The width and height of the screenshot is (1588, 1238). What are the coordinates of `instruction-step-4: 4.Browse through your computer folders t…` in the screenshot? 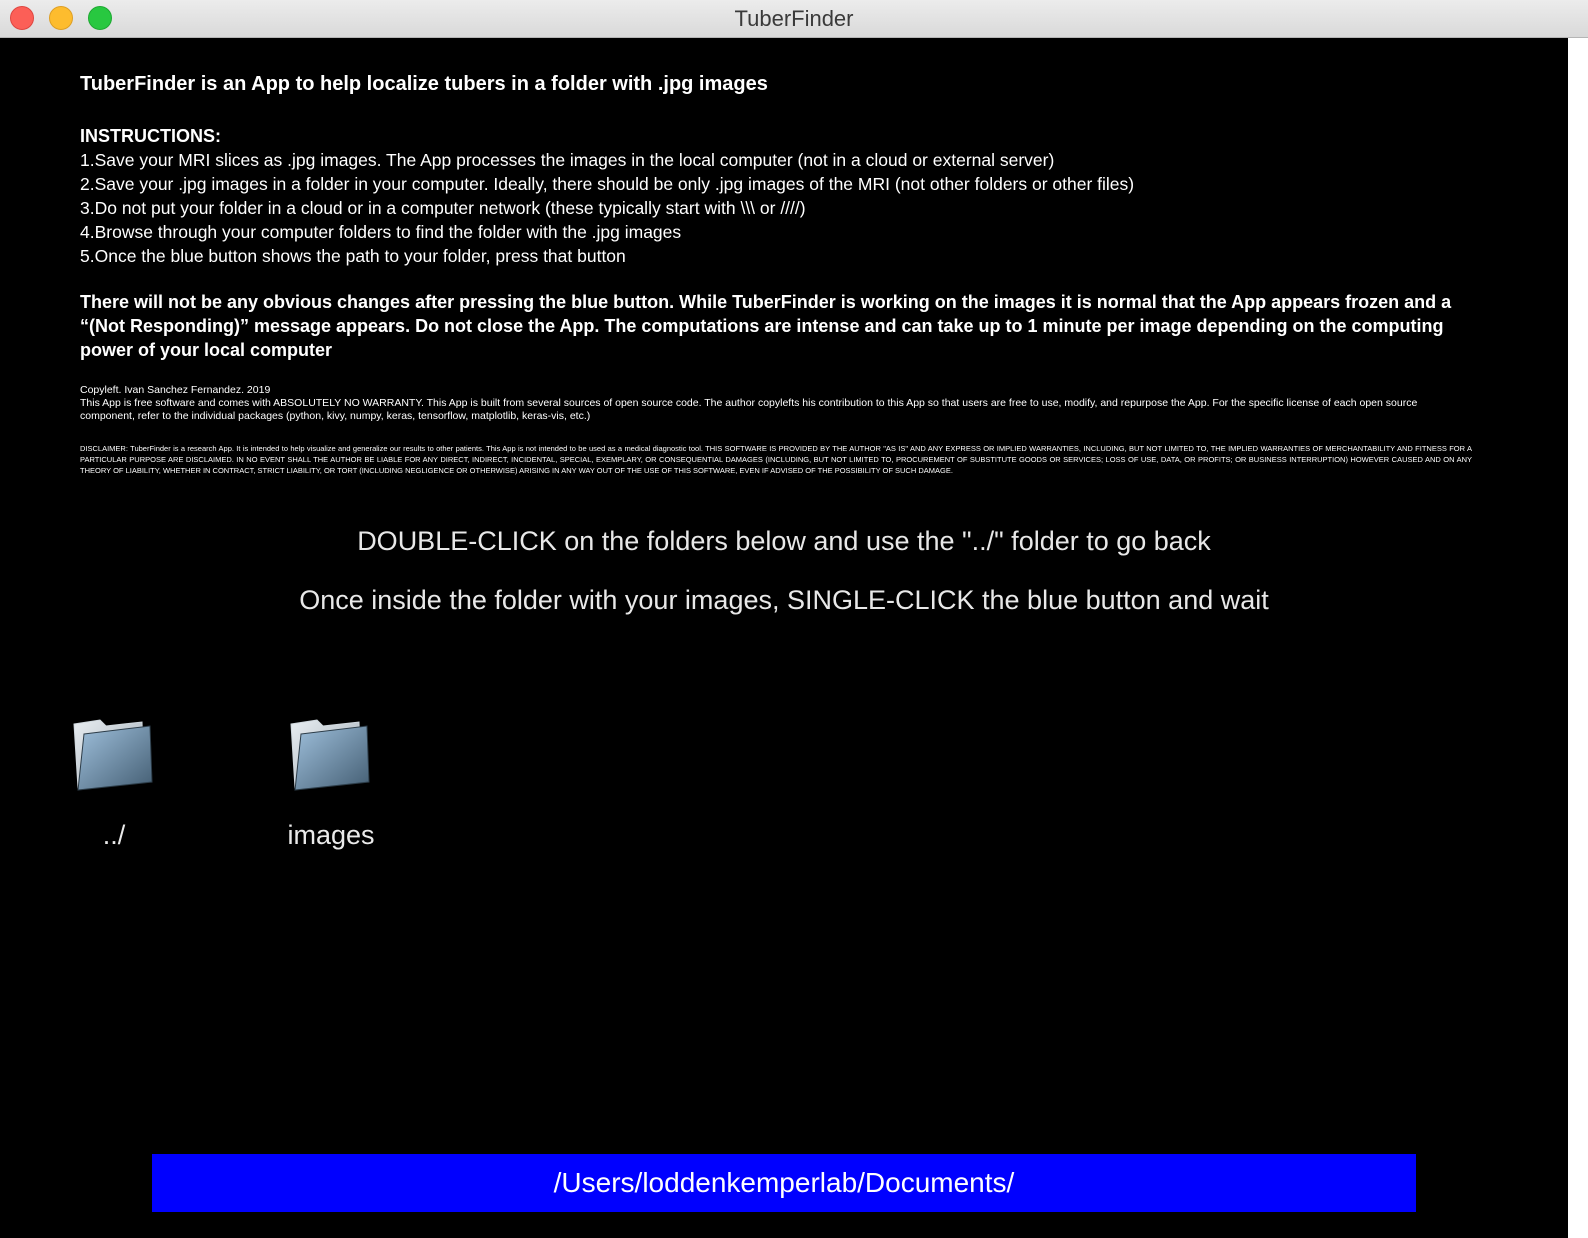 It's located at (381, 232).